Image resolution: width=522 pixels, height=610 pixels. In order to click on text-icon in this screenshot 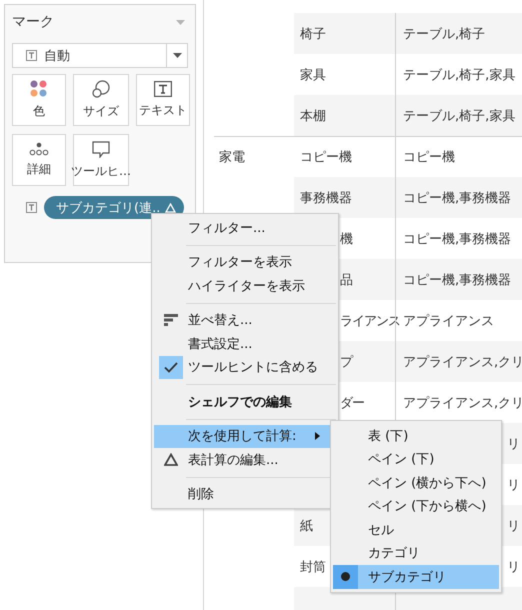, I will do `click(163, 89)`.